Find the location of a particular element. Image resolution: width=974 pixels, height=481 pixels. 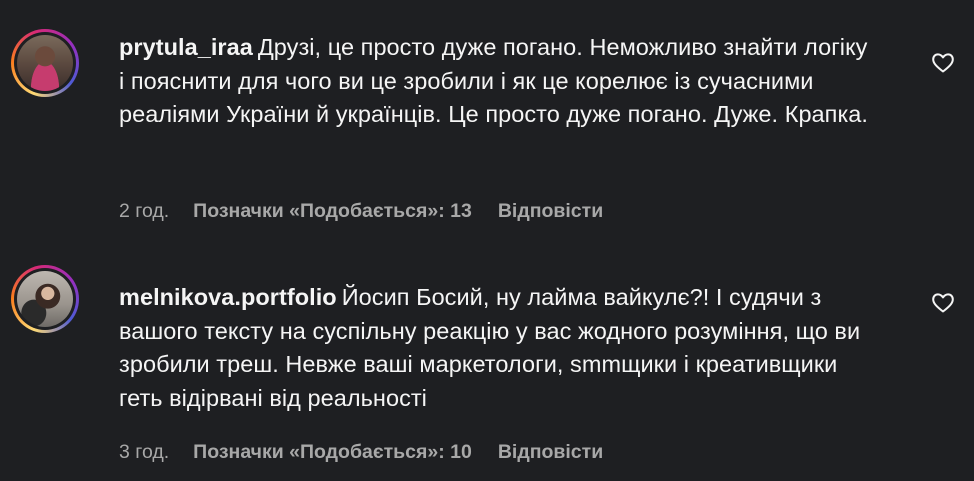

comment-timestamp: 3 год. is located at coordinates (144, 452).